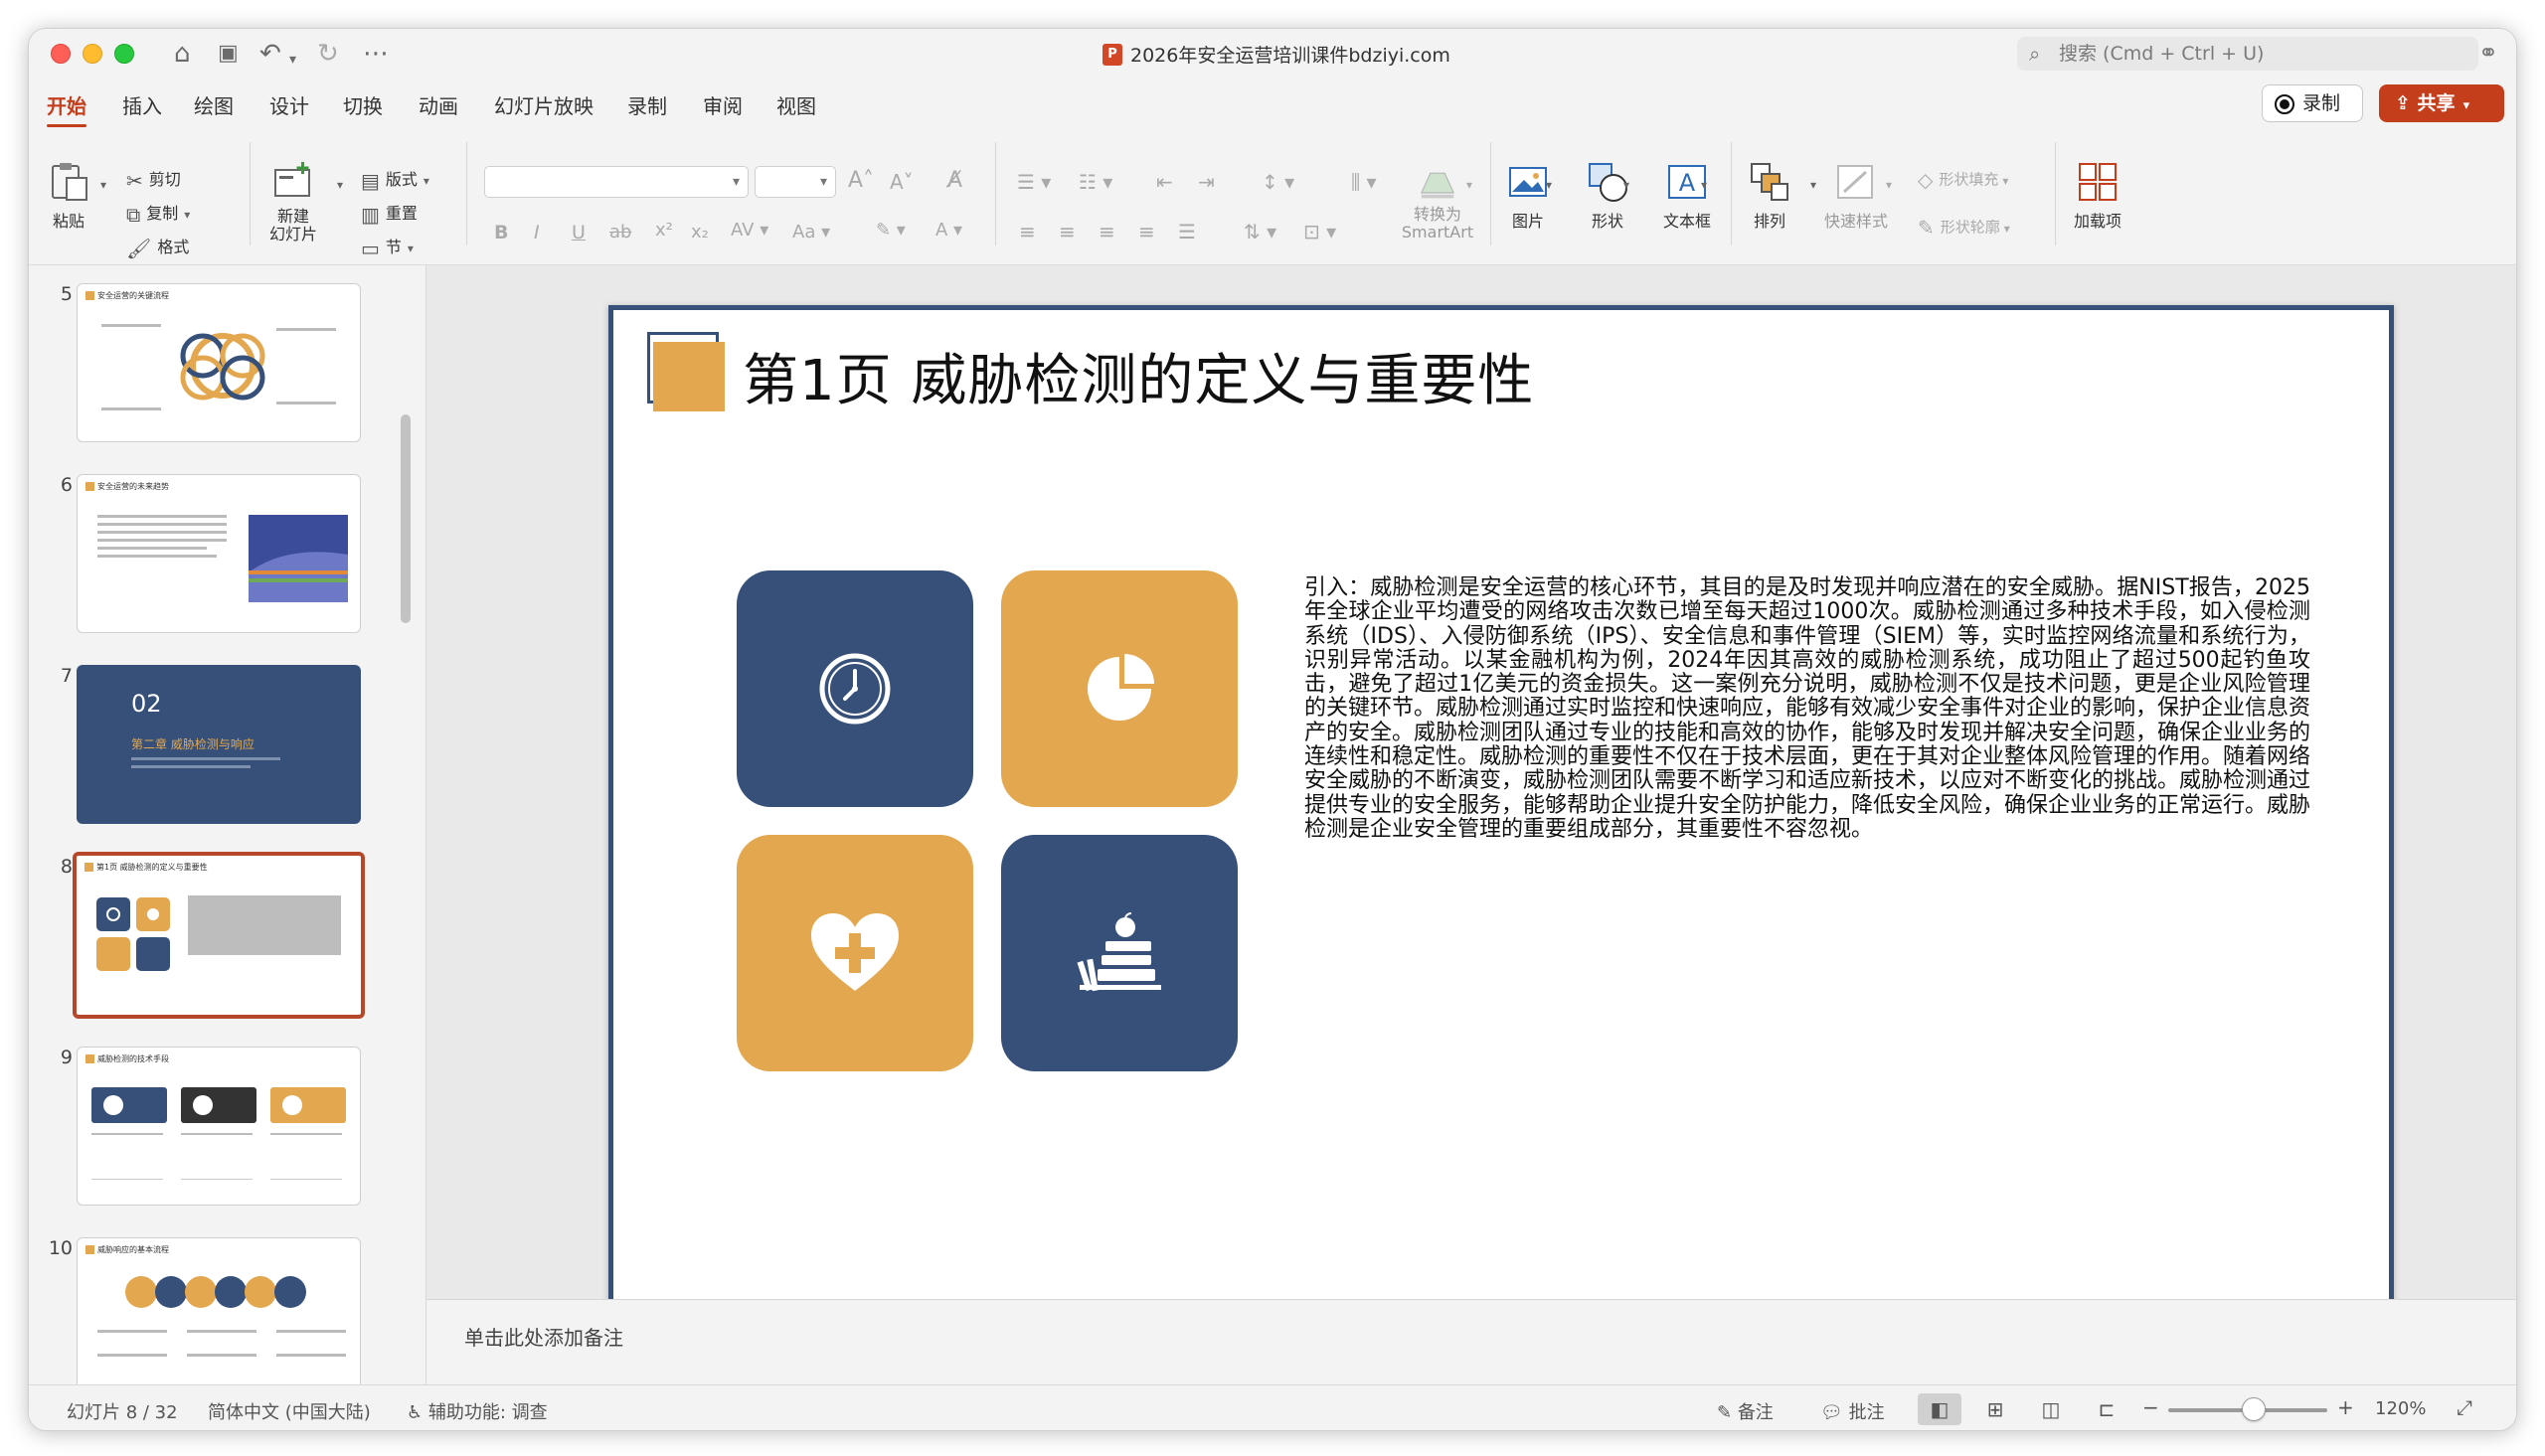  Describe the element at coordinates (1528, 196) in the screenshot. I see `picture-button: 图片` at that location.